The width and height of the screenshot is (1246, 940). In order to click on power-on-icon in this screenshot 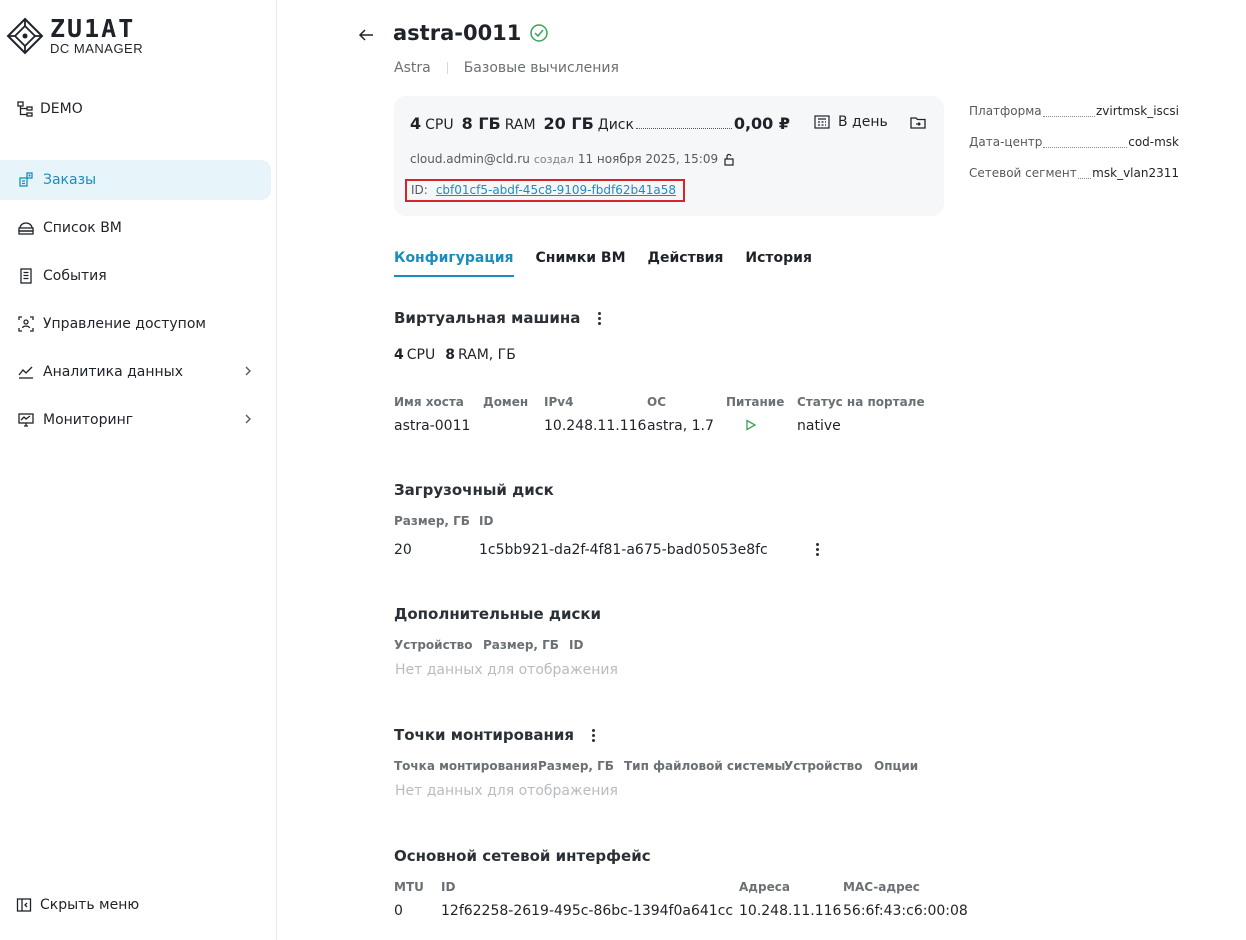, I will do `click(751, 425)`.